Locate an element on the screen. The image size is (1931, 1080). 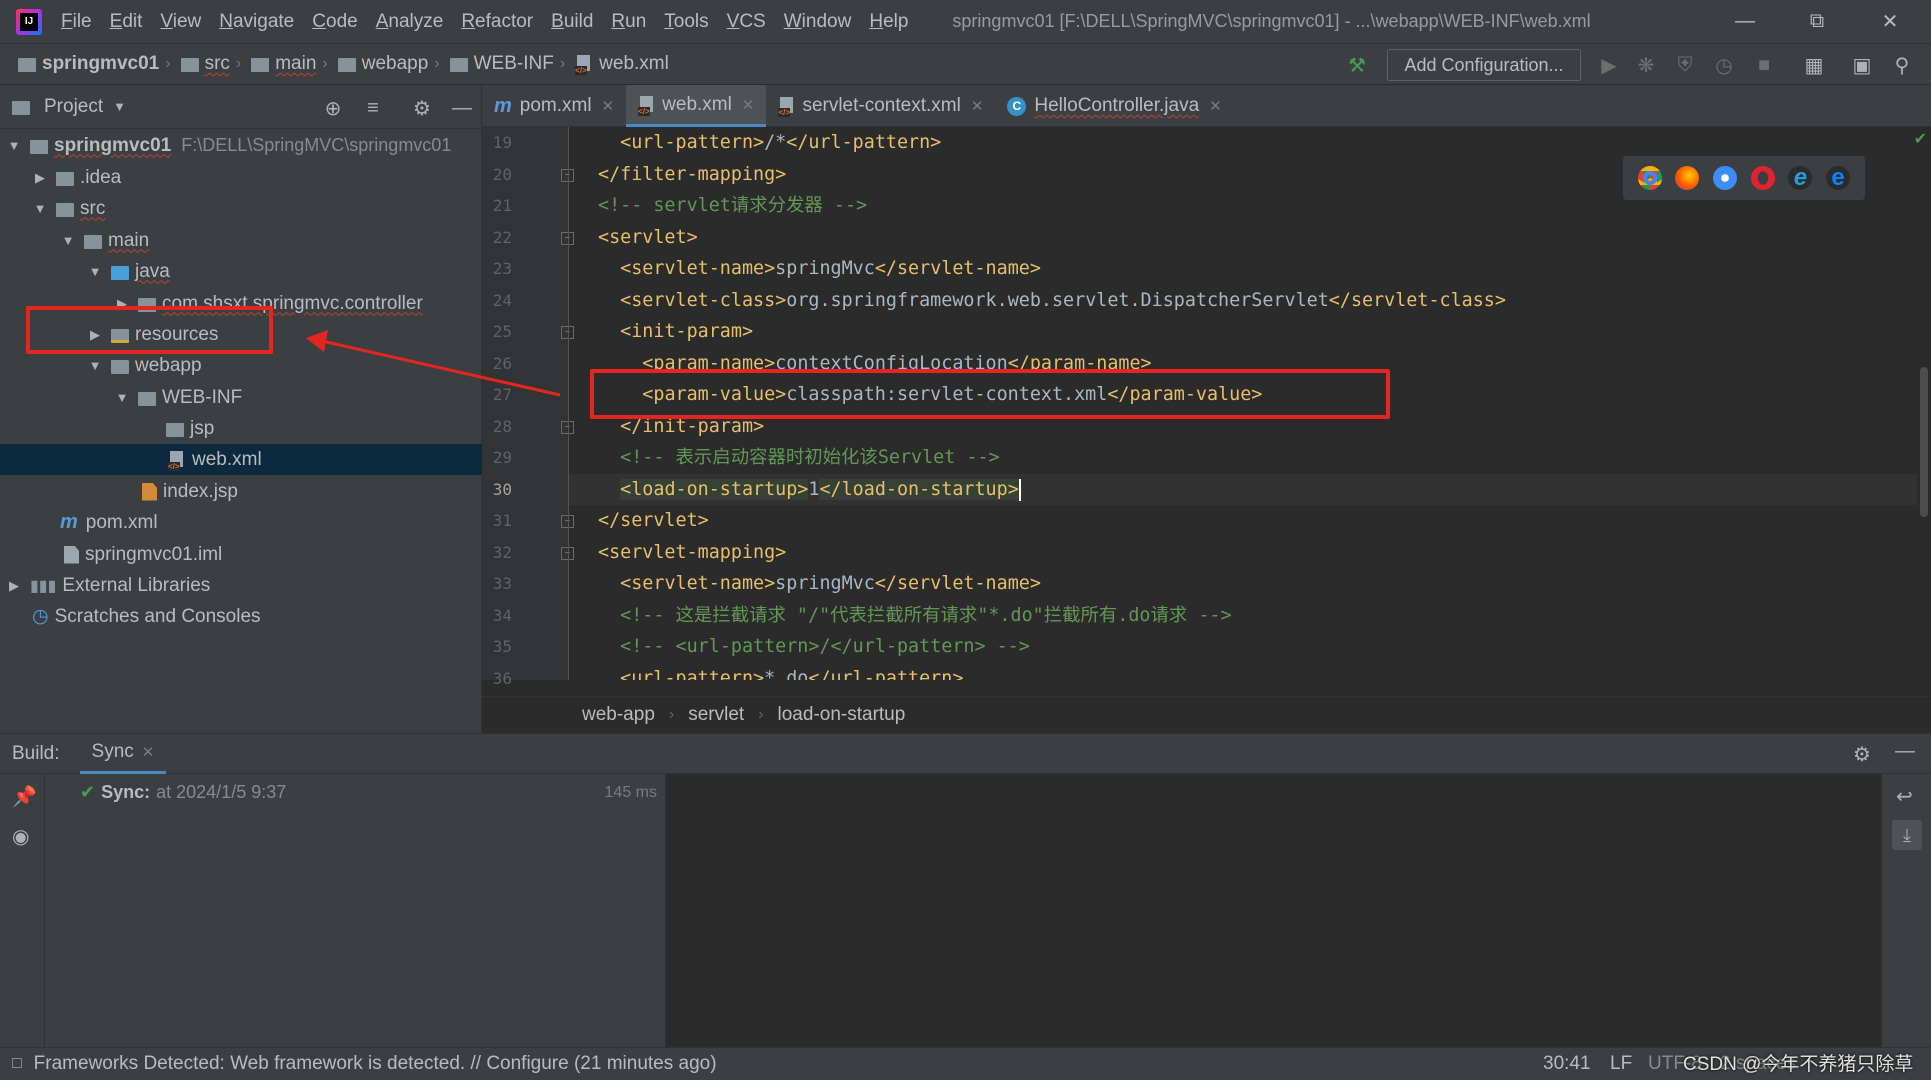
build-hammer-icon: ⚒ is located at coordinates (1357, 65).